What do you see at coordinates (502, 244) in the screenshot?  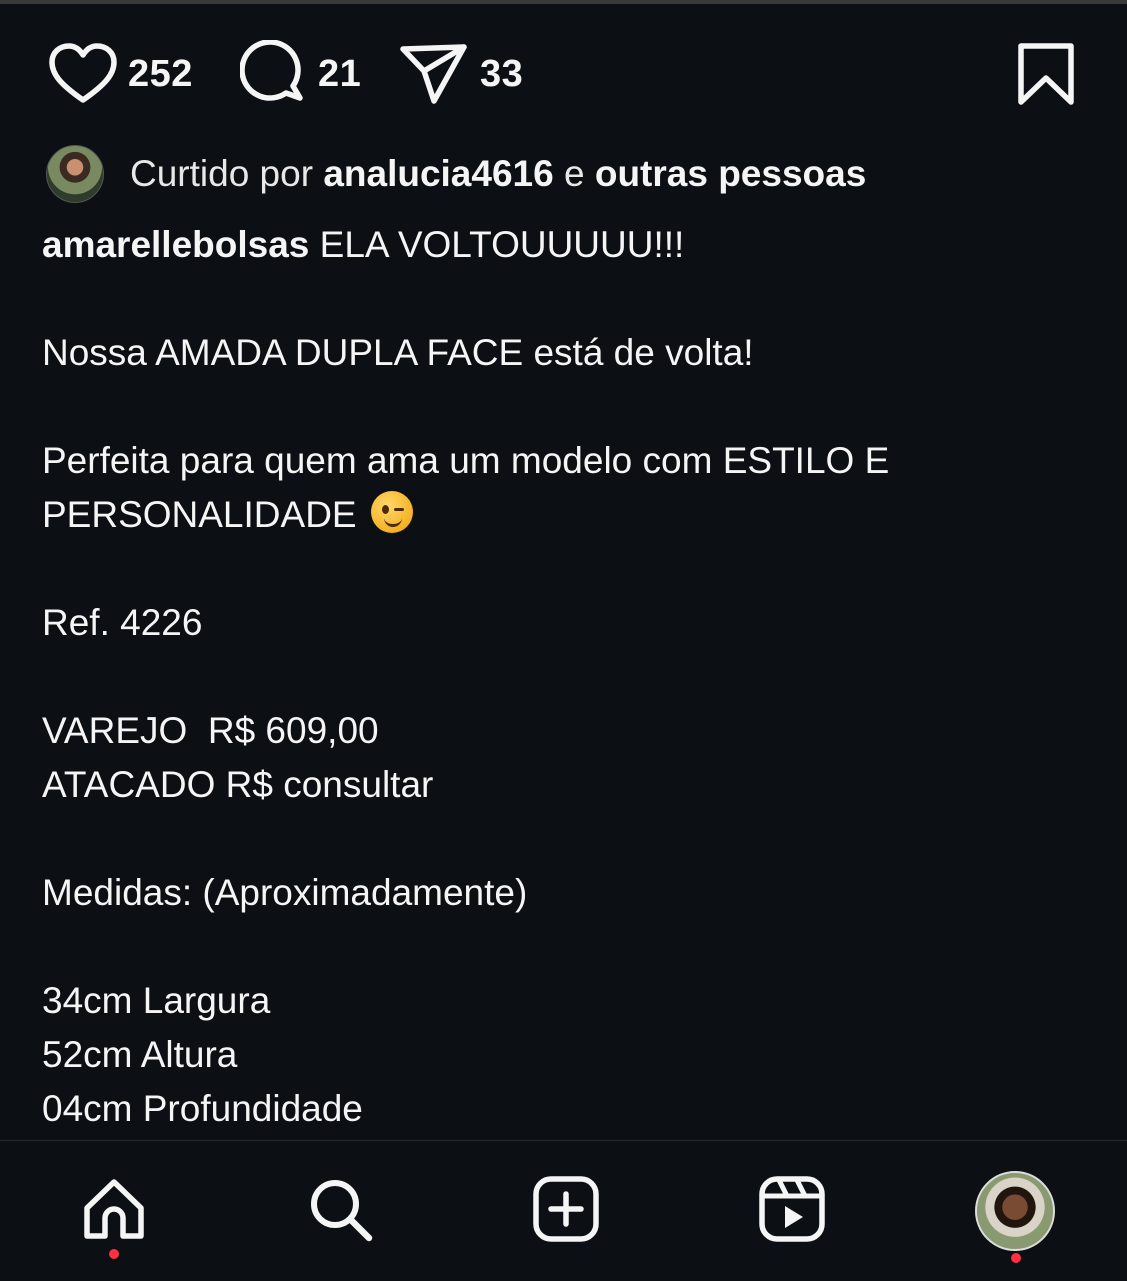 I see `caption-line-1: ELA VOLTOUUUUU!!!` at bounding box center [502, 244].